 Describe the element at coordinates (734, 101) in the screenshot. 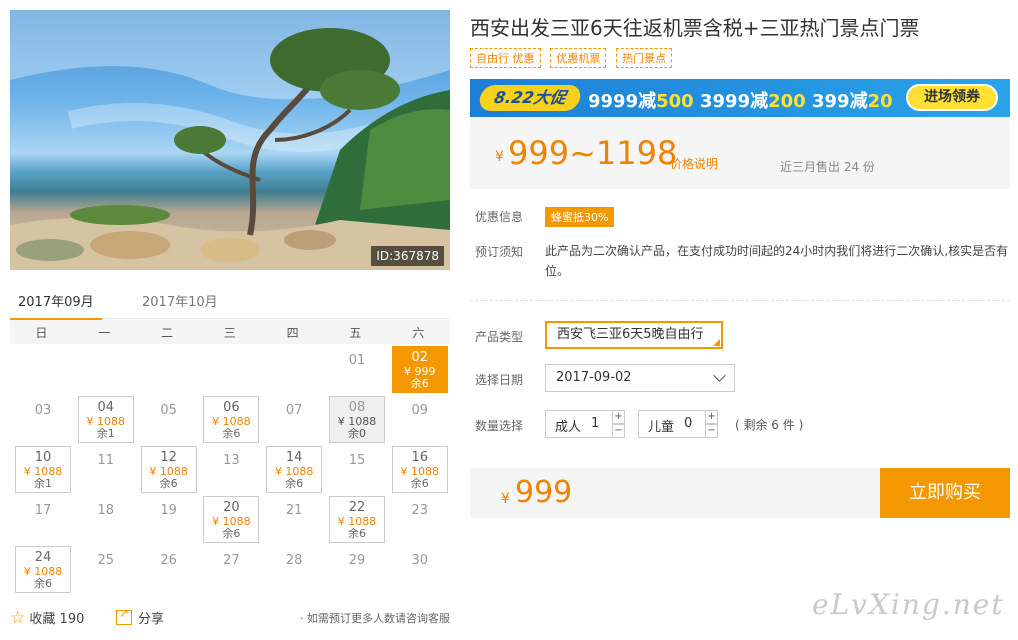

I see `deal-text: 3999减` at that location.